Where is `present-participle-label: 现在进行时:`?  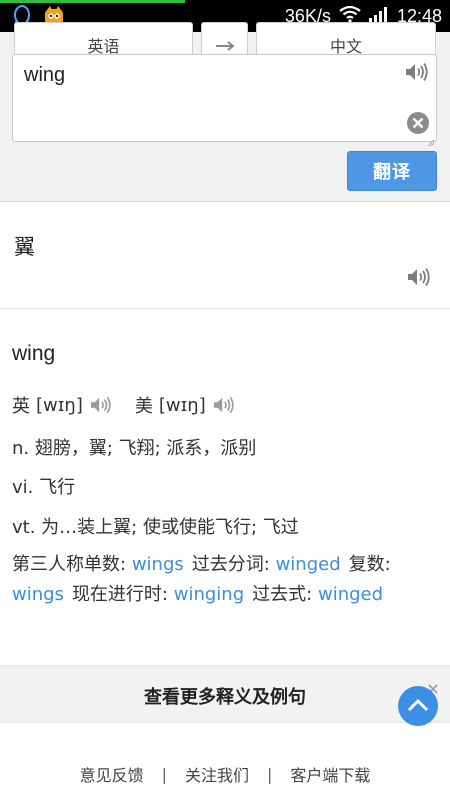
present-participle-label: 现在进行时: is located at coordinates (120, 594).